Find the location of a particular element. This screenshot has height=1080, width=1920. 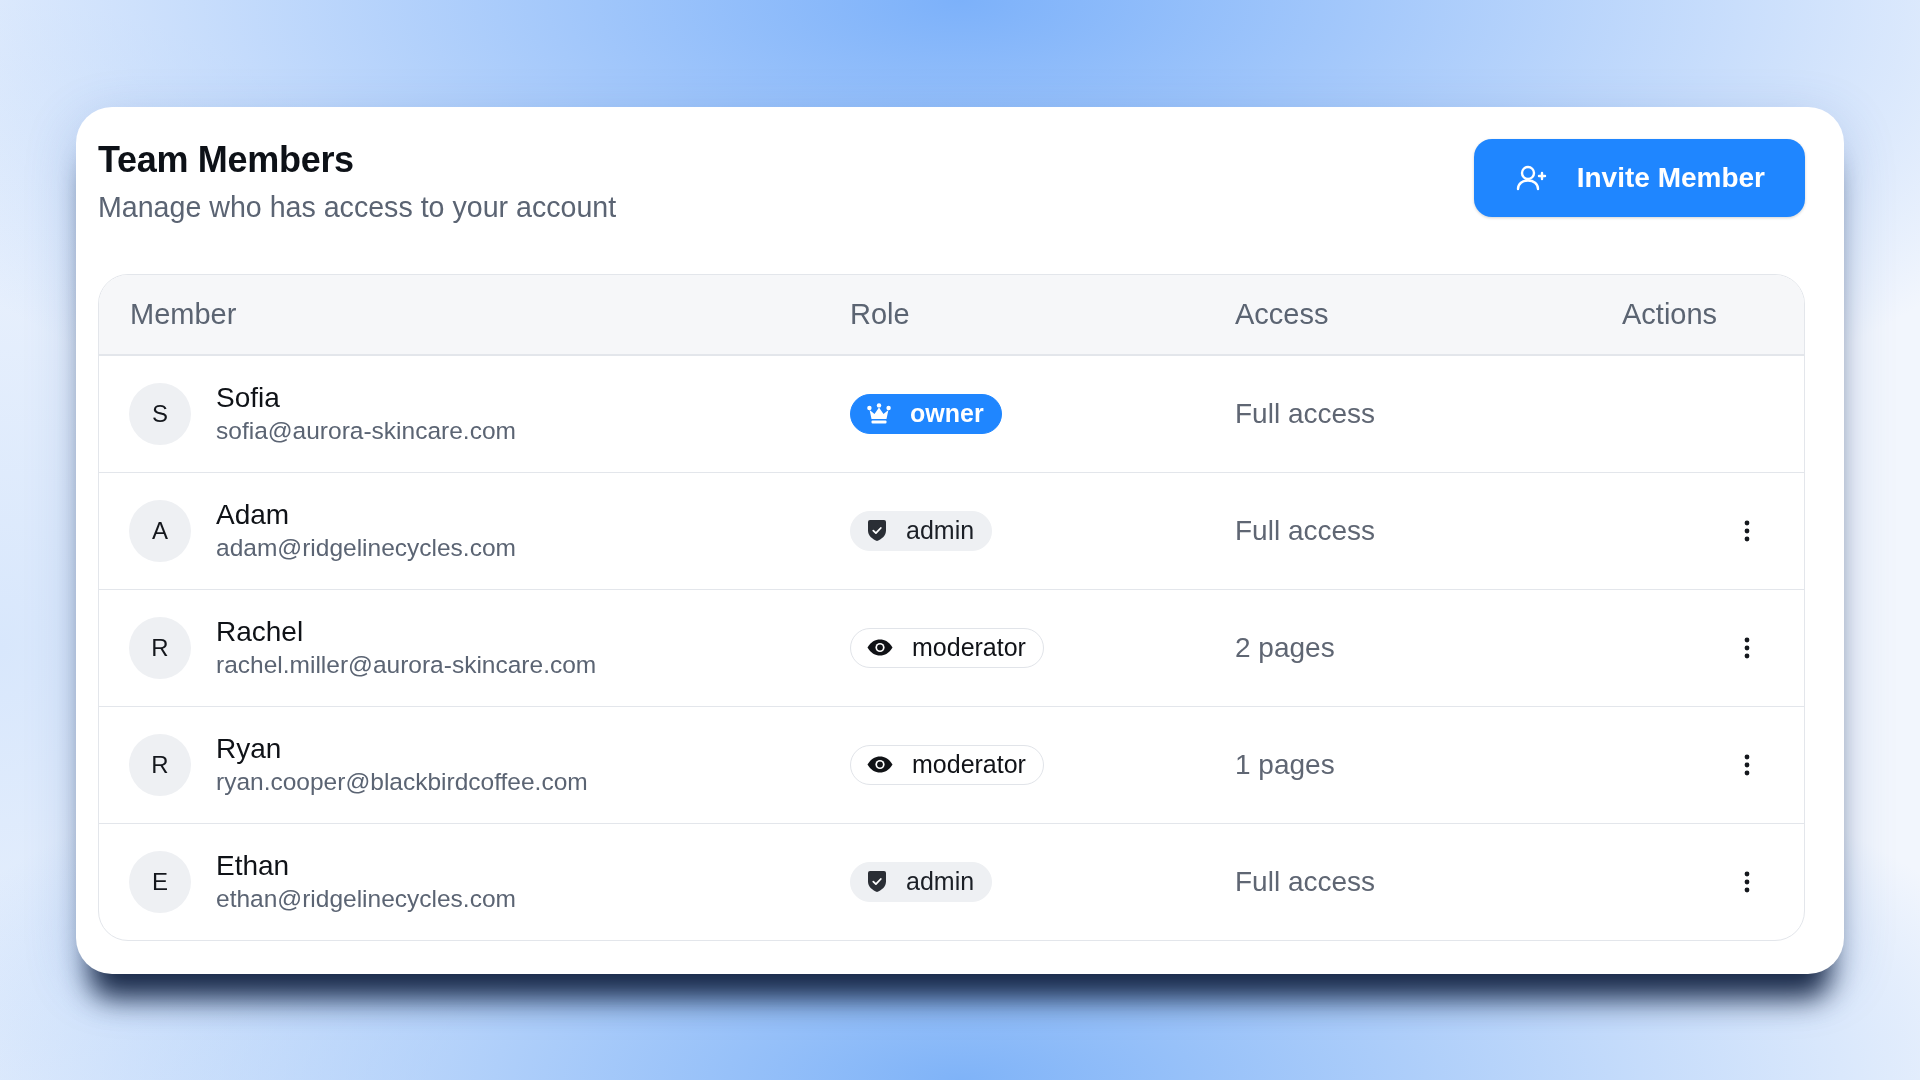

member-name: Adam is located at coordinates (253, 515).